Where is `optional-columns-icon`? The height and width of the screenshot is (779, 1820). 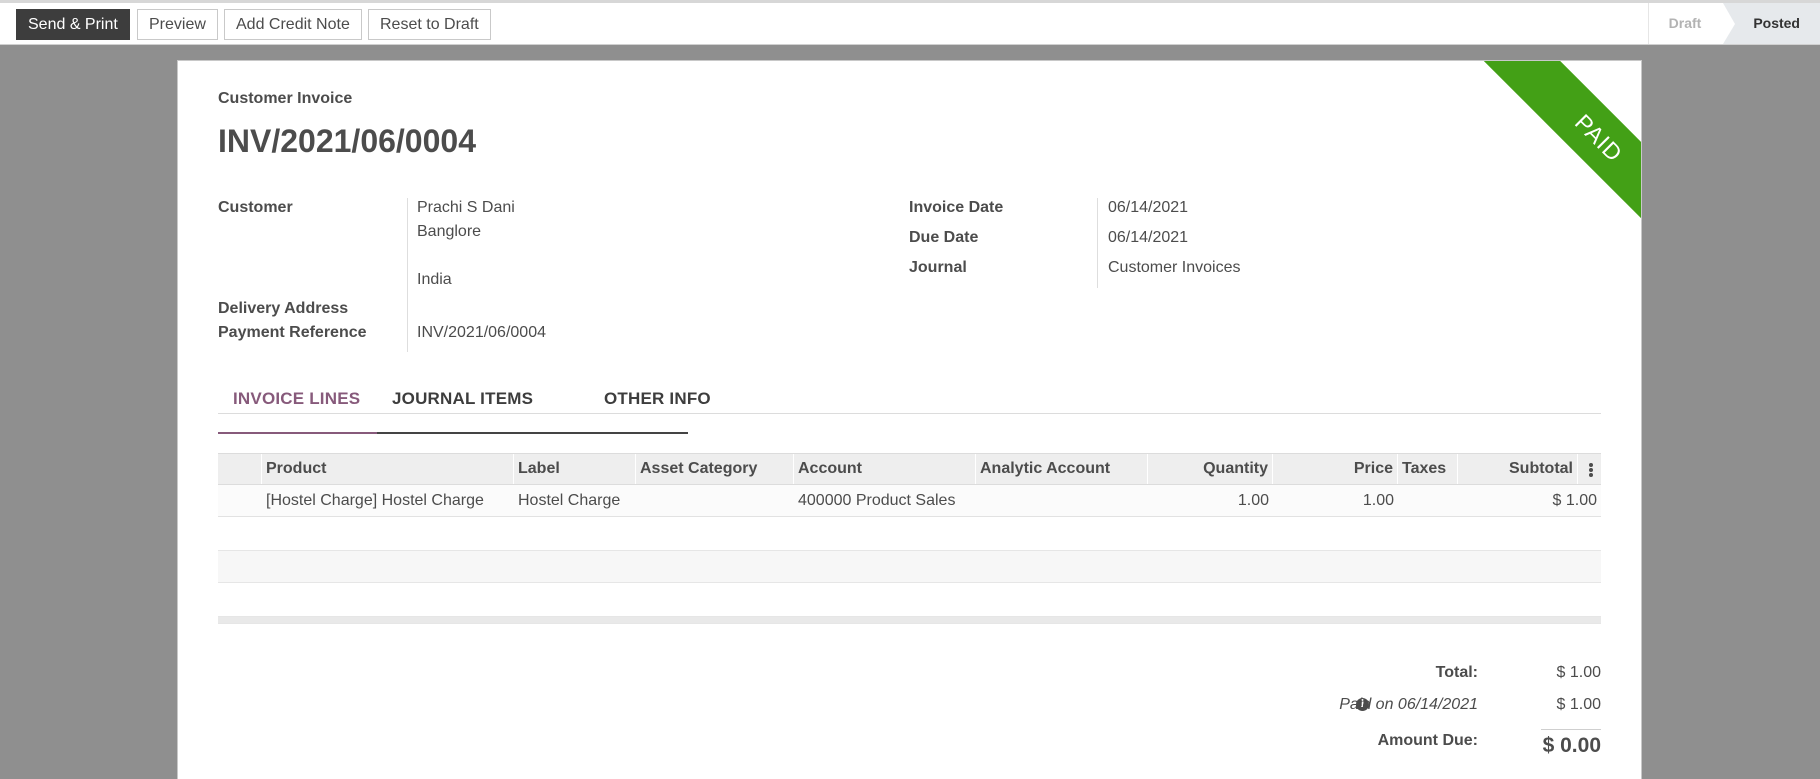 optional-columns-icon is located at coordinates (1591, 470).